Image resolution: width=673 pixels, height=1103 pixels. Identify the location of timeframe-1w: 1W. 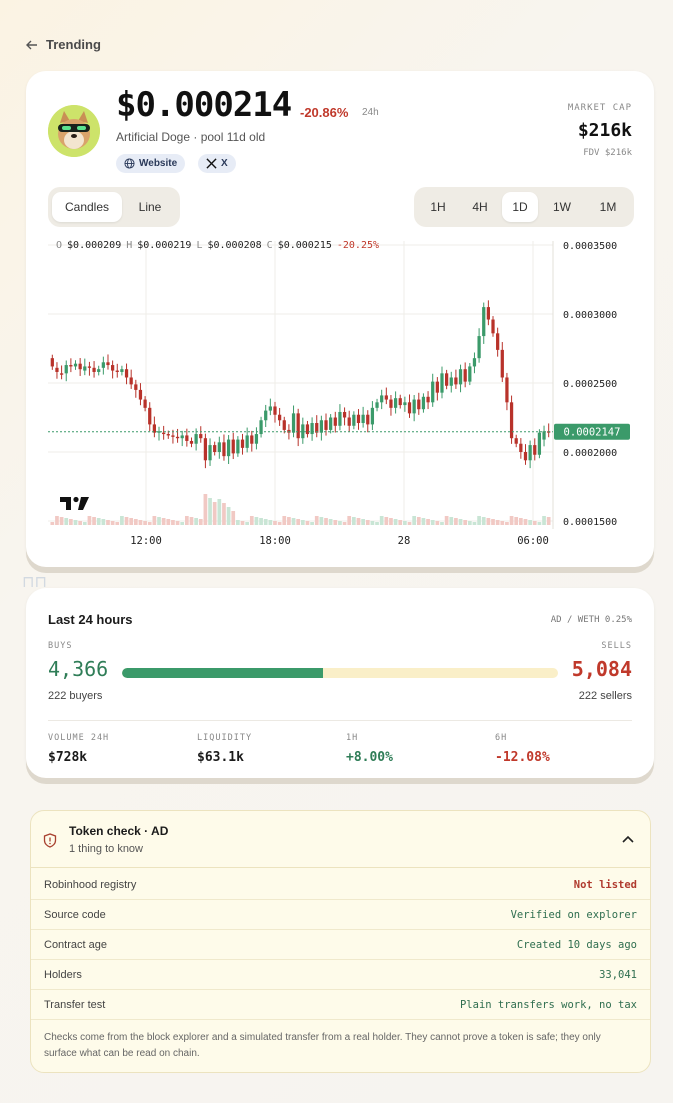
(562, 207).